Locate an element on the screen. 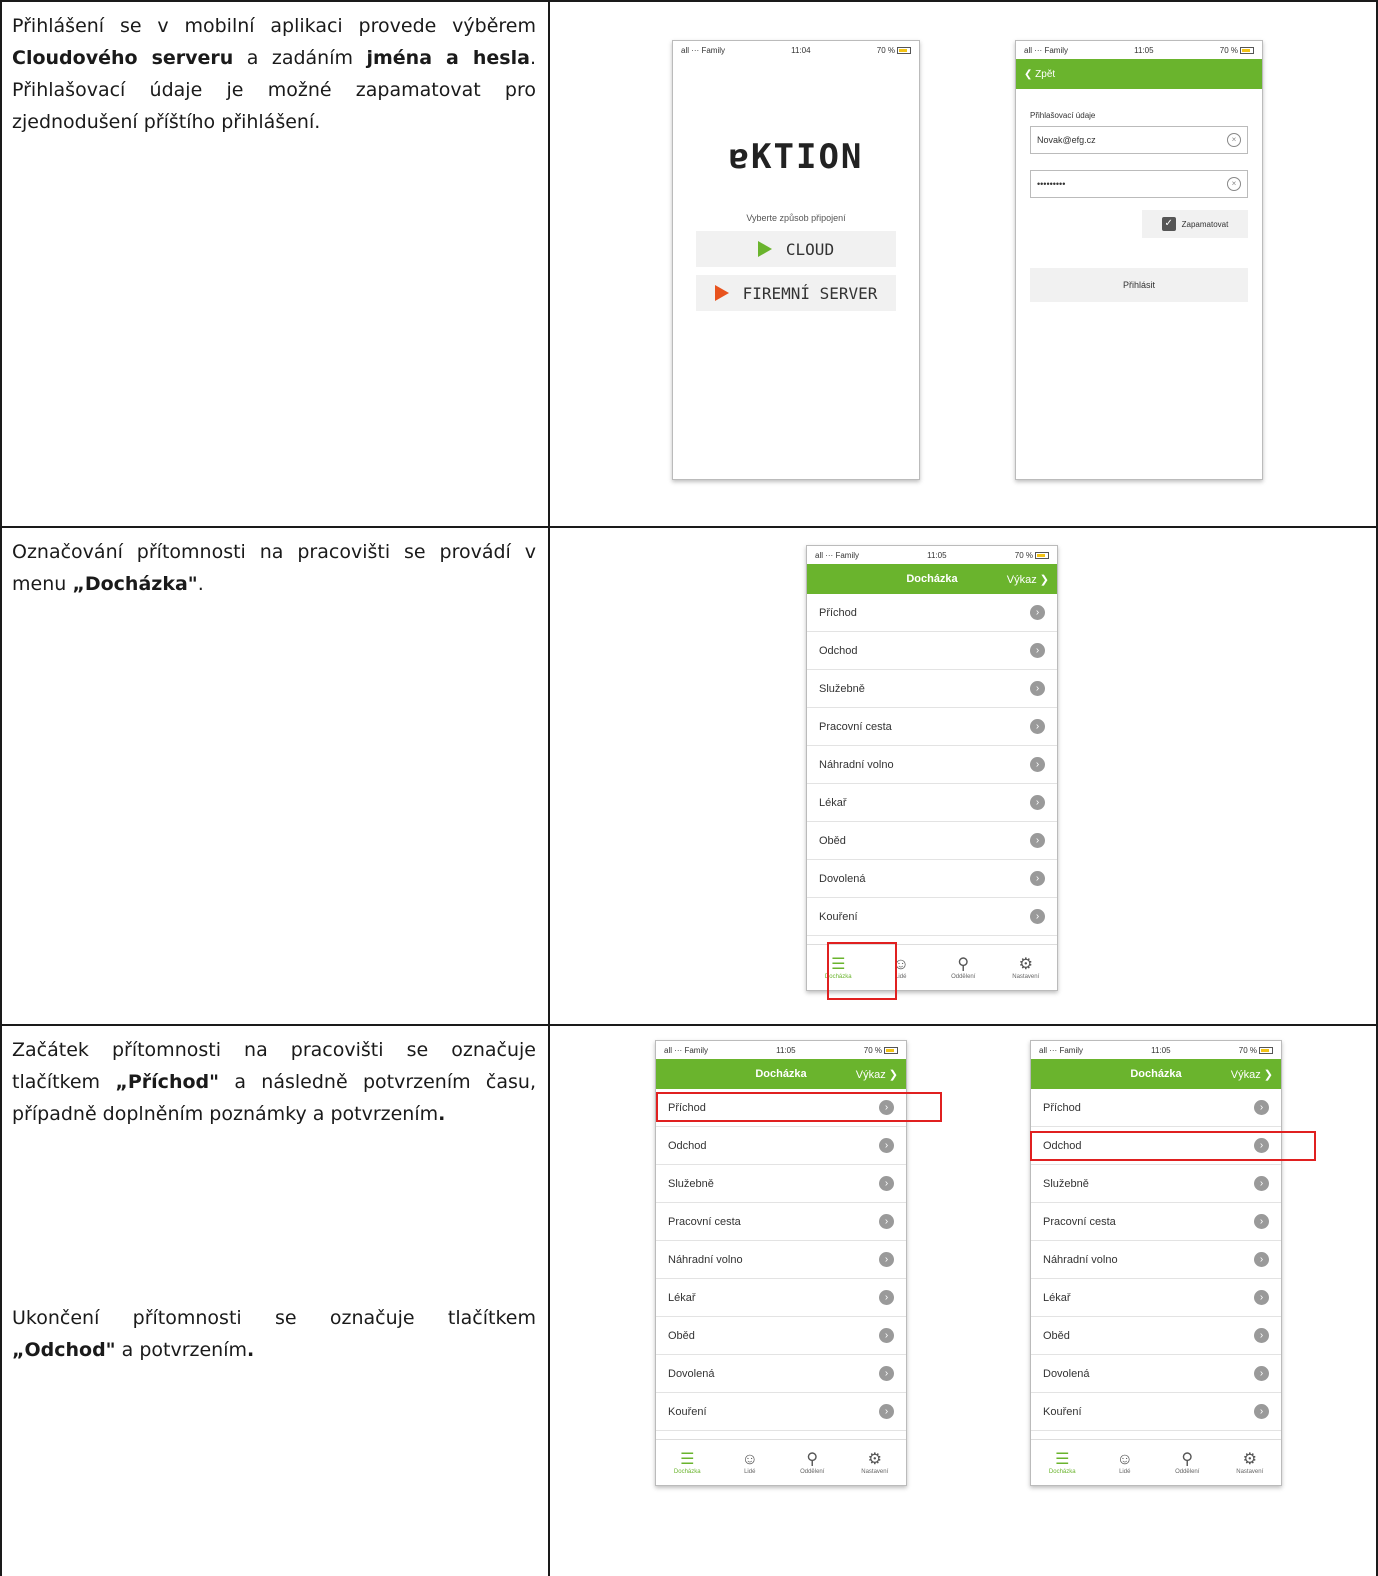 Image resolution: width=1378 pixels, height=1576 pixels. tab-bar: ☰ Docházka ☺ Lidé ⚲ Oddělení ⚙ Nastavení is located at coordinates (1156, 1462).